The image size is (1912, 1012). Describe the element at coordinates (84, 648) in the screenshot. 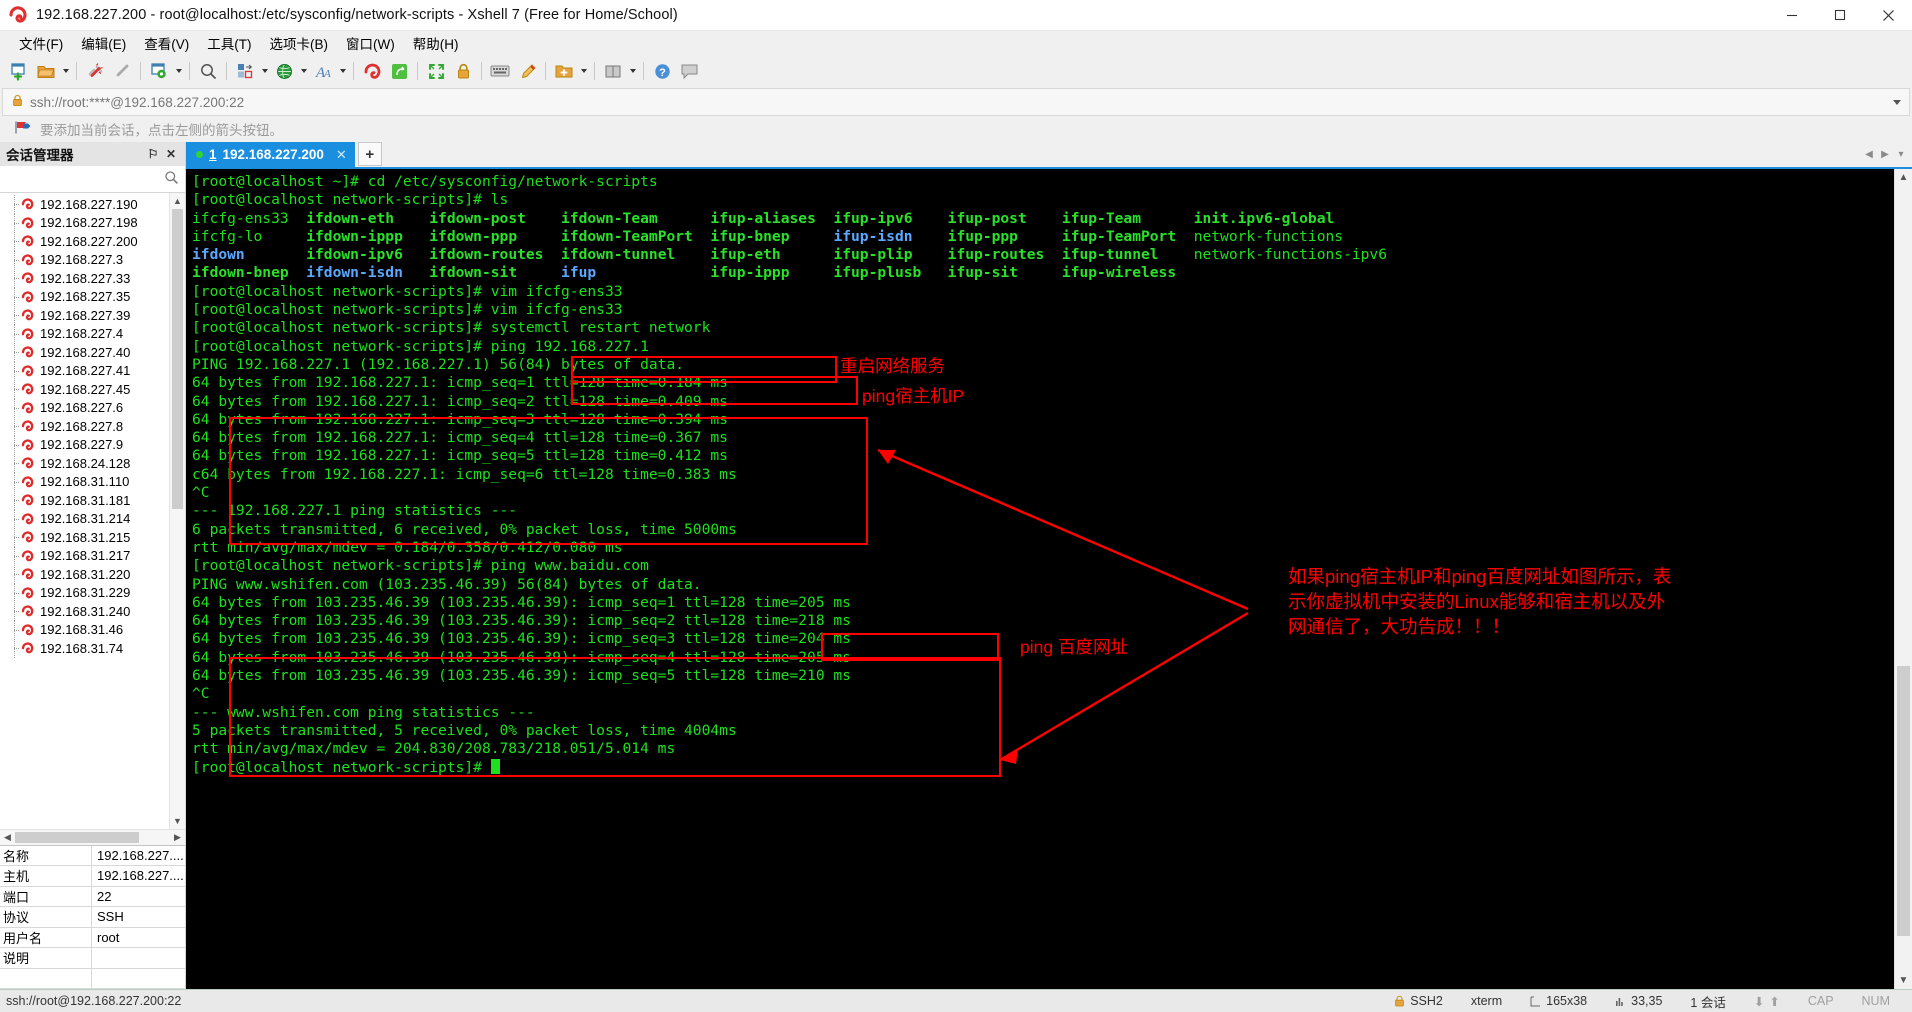

I see `session-item: 192.168.31.74` at that location.